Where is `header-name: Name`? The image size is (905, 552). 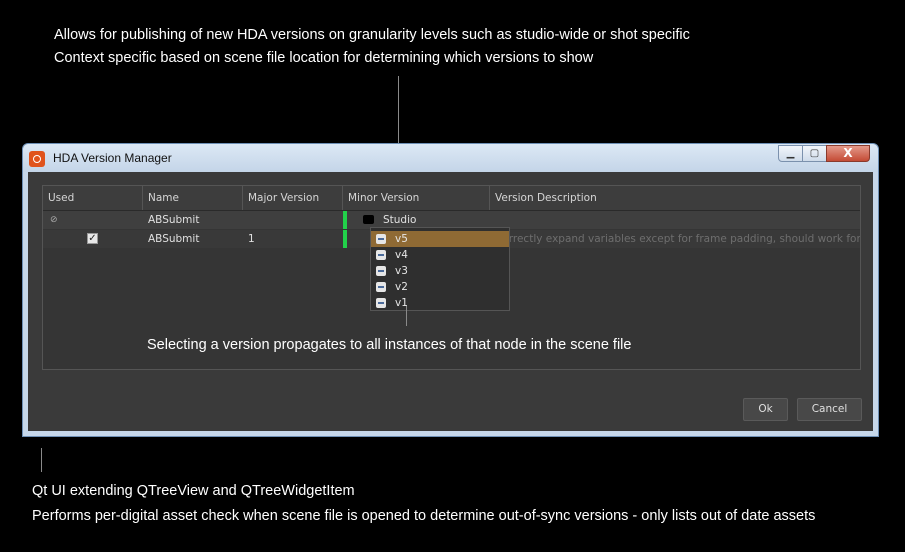
header-name: Name is located at coordinates (193, 198).